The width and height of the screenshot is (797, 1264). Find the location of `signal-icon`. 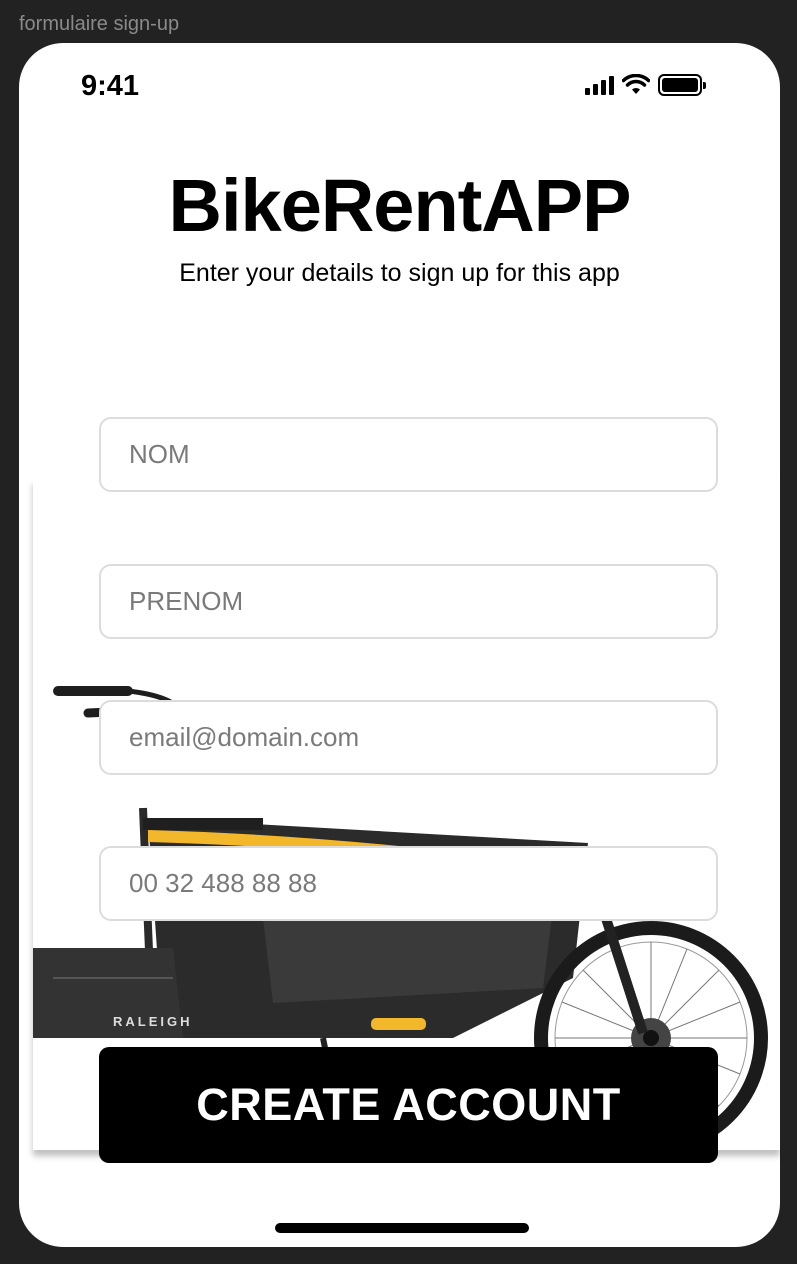

signal-icon is located at coordinates (599, 85).